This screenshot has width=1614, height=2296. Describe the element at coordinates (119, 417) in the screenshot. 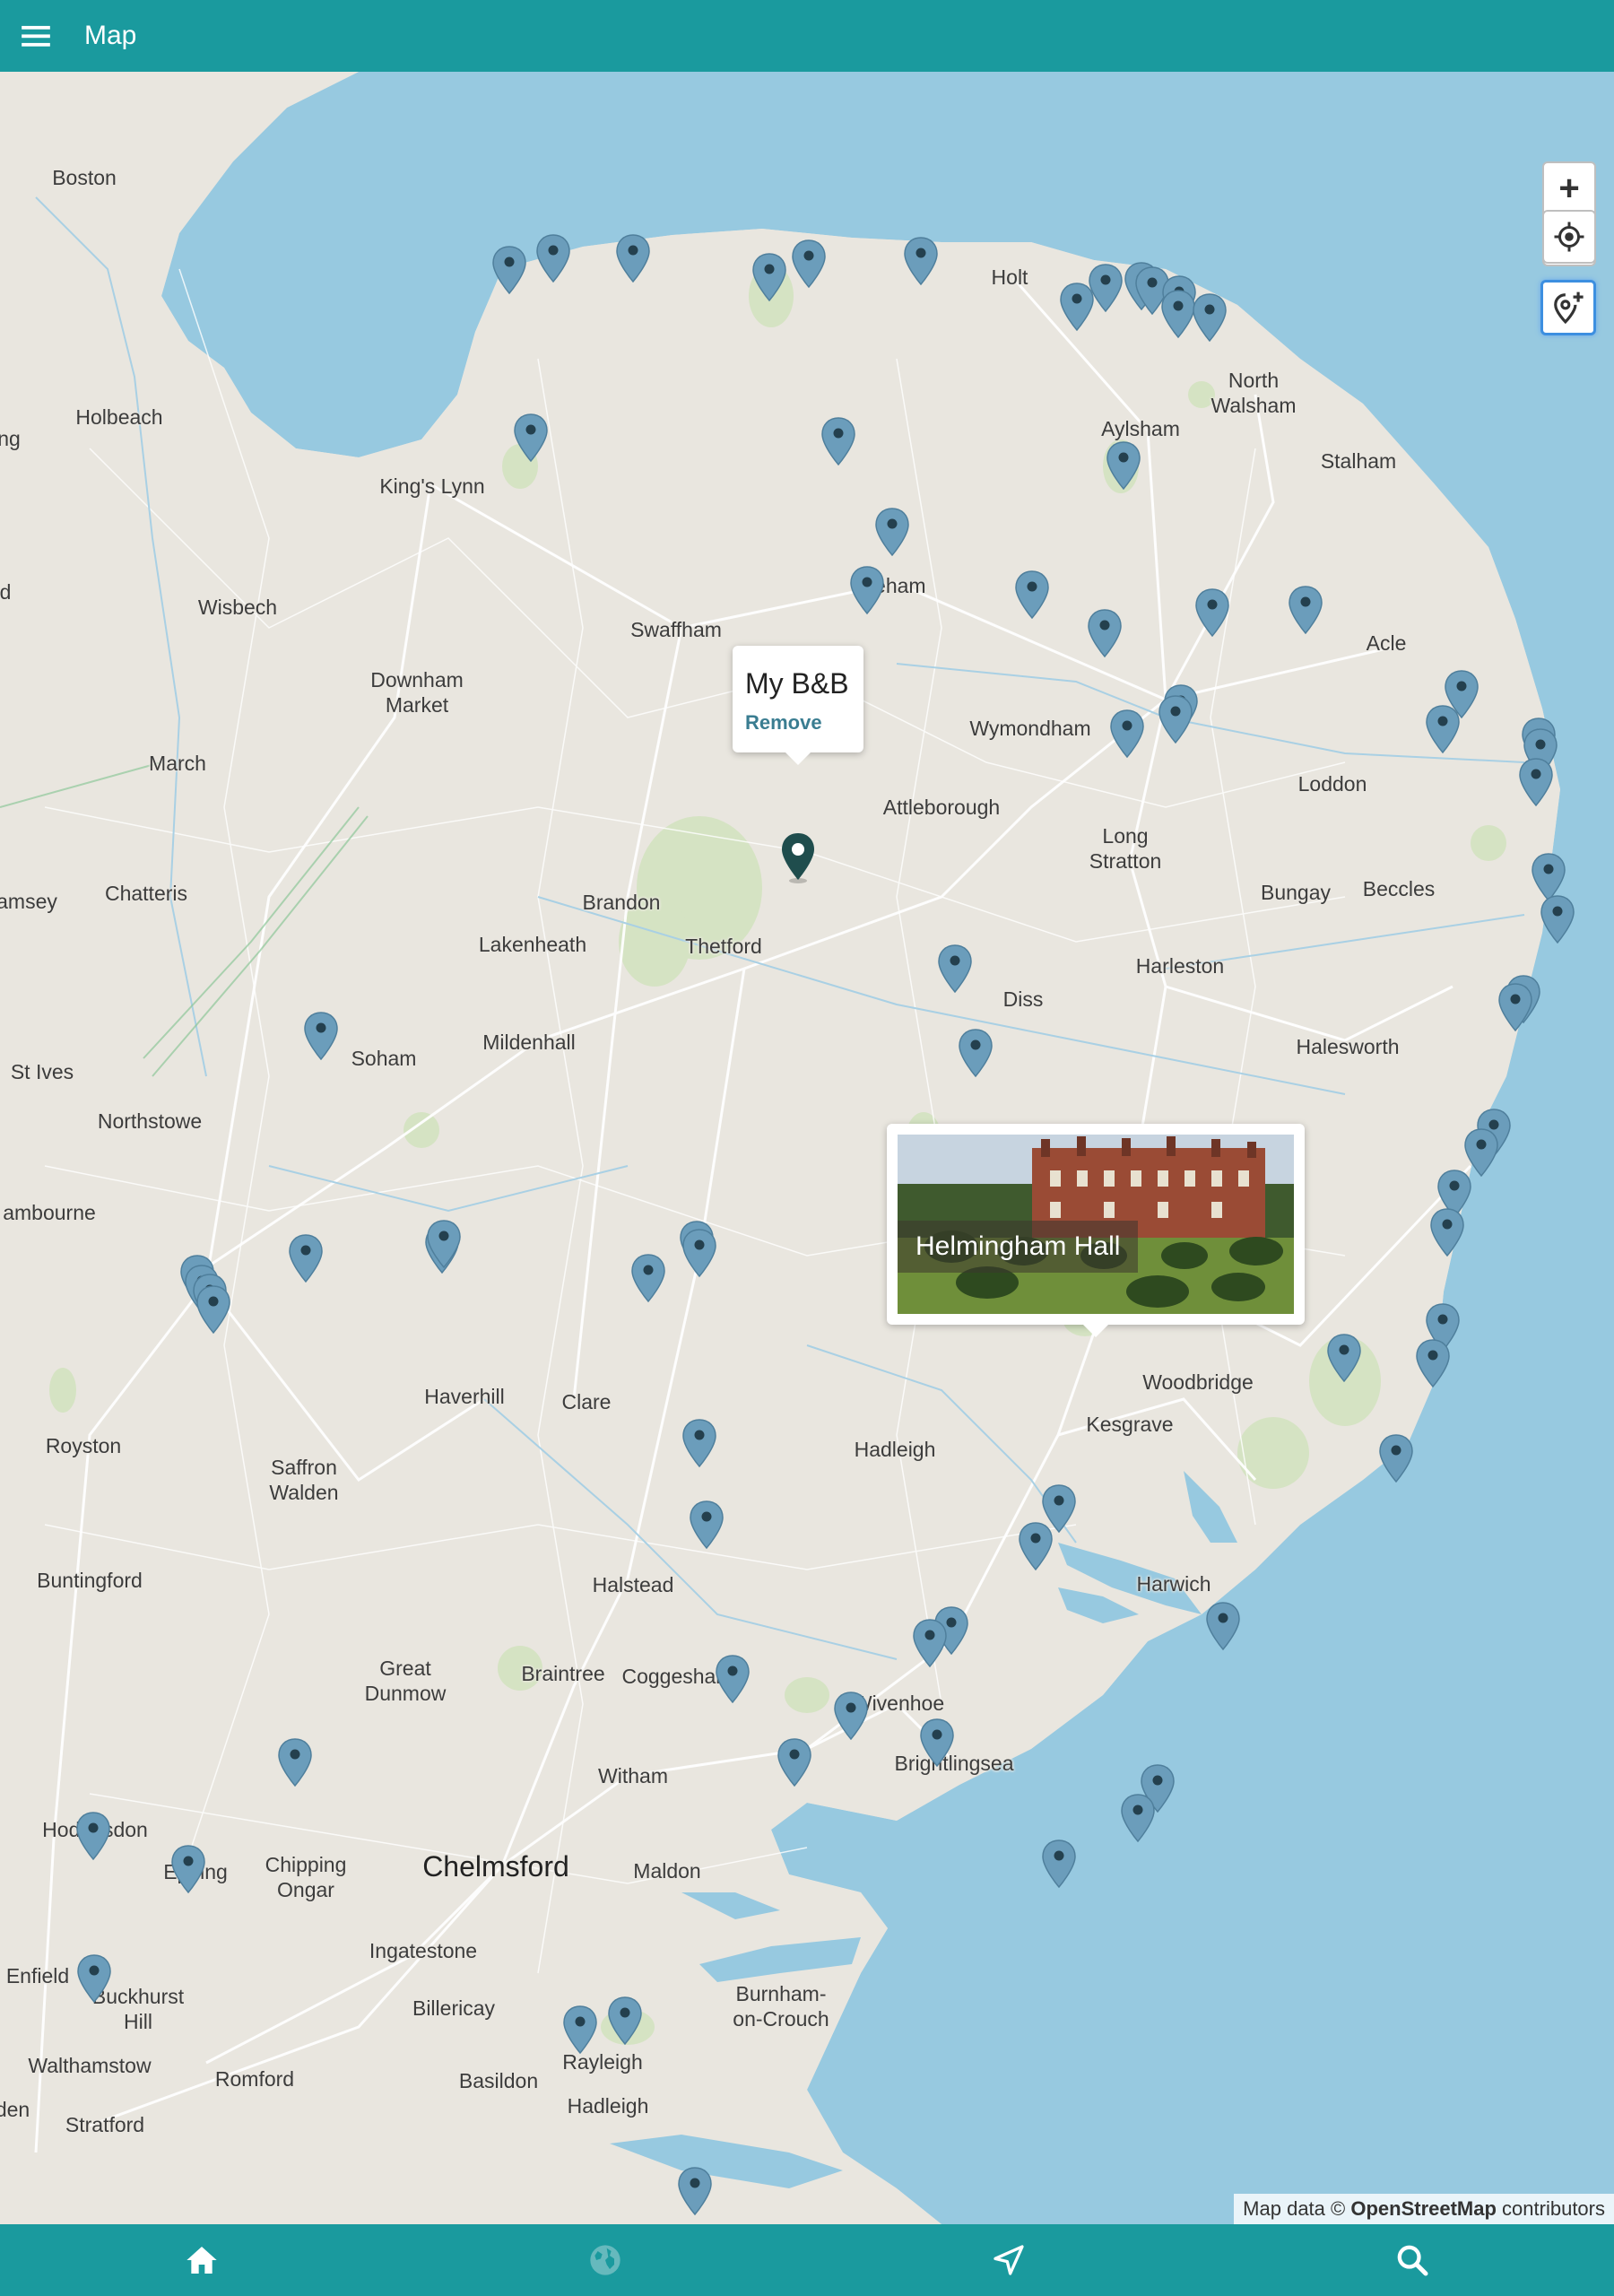

I see `town-label: Holbeach` at that location.